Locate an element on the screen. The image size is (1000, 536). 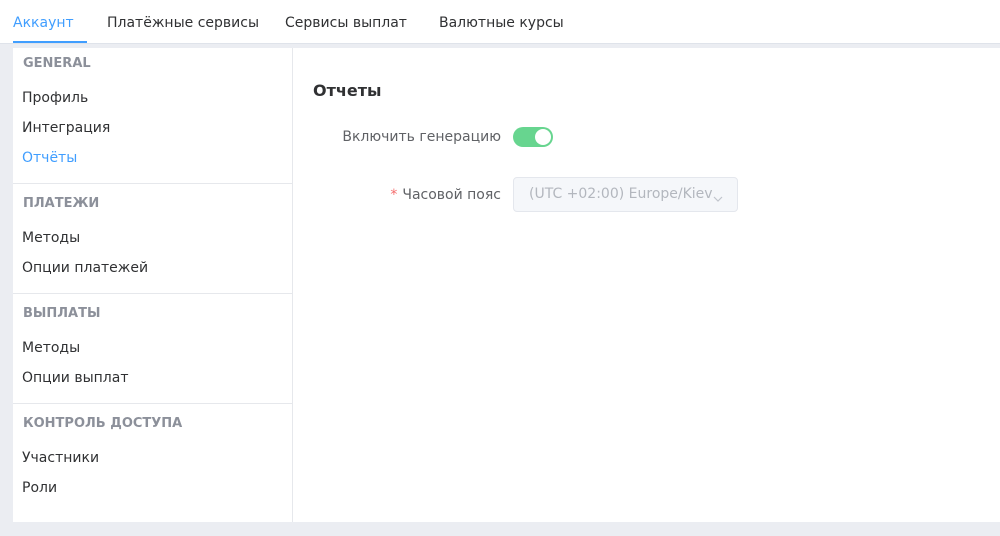
sidebar-item-payment-methods: Методы is located at coordinates (51, 238).